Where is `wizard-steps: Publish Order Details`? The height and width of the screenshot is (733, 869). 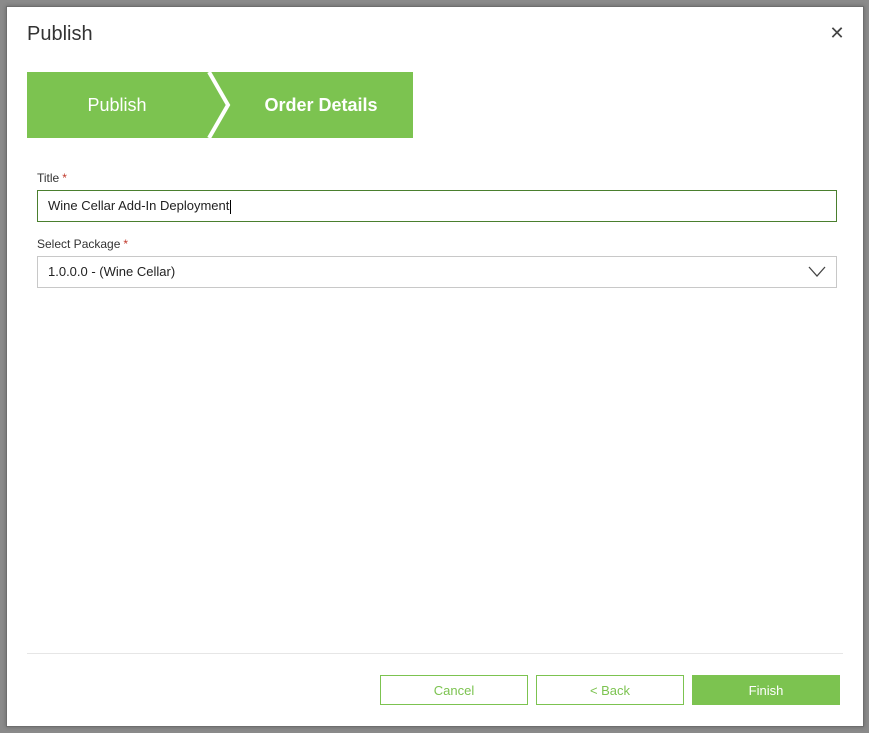 wizard-steps: Publish Order Details is located at coordinates (220, 105).